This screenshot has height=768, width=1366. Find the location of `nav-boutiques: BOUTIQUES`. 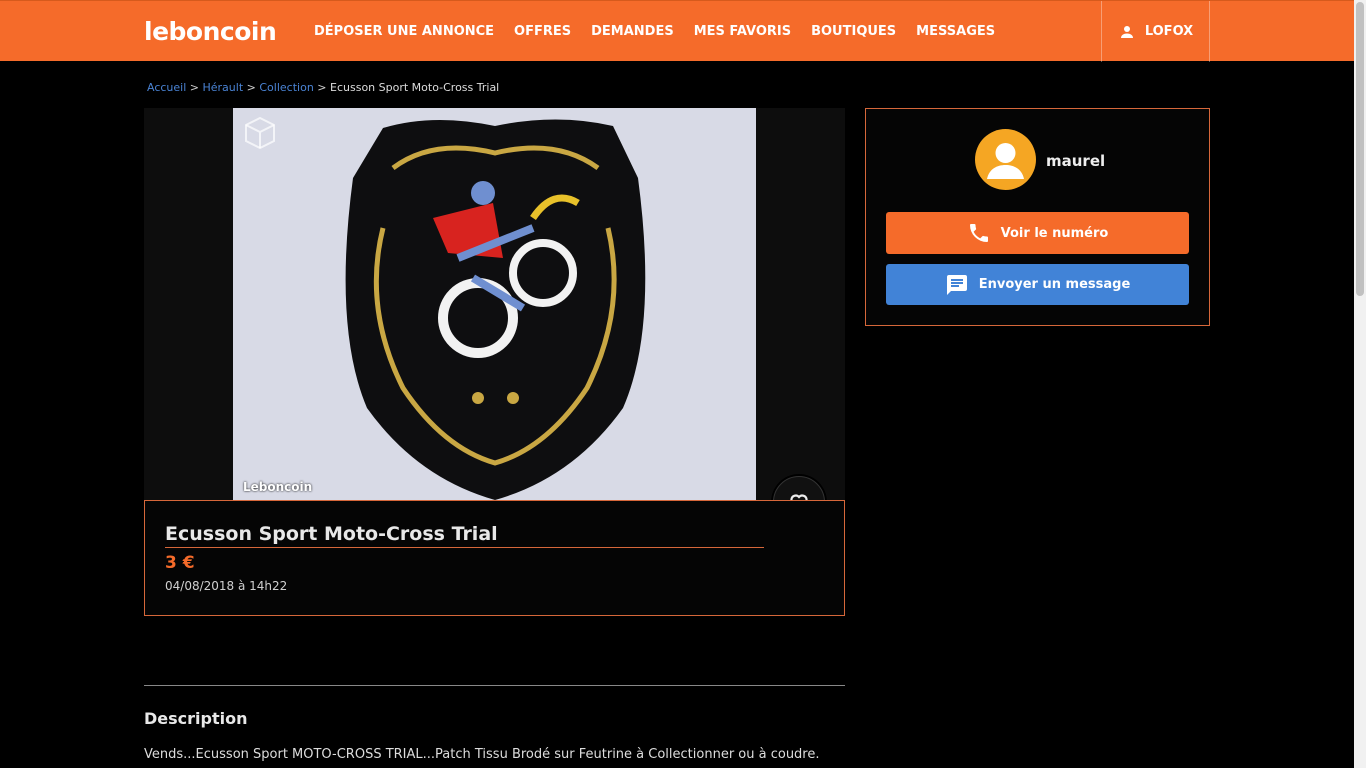

nav-boutiques: BOUTIQUES is located at coordinates (853, 31).